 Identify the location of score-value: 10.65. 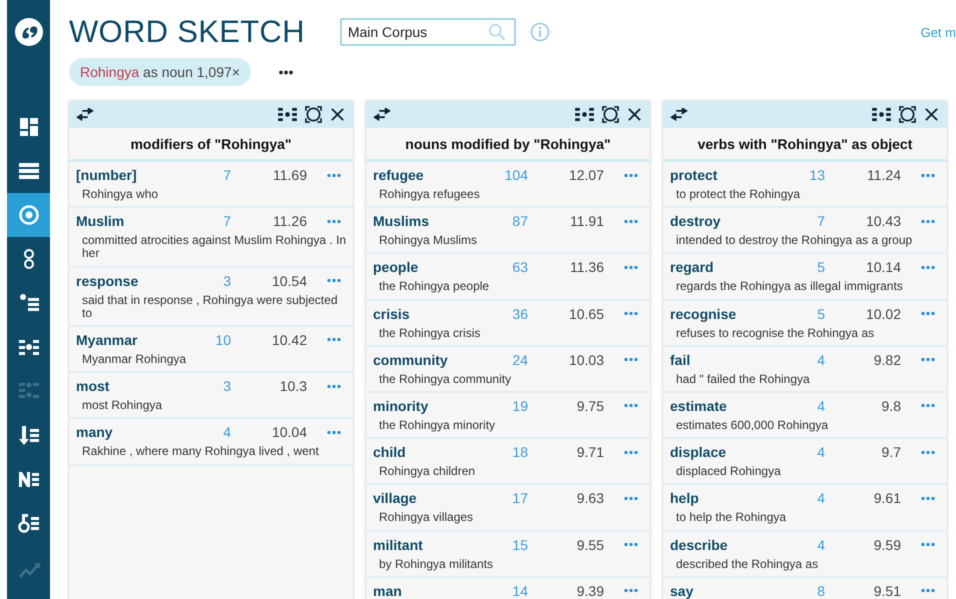
(586, 314).